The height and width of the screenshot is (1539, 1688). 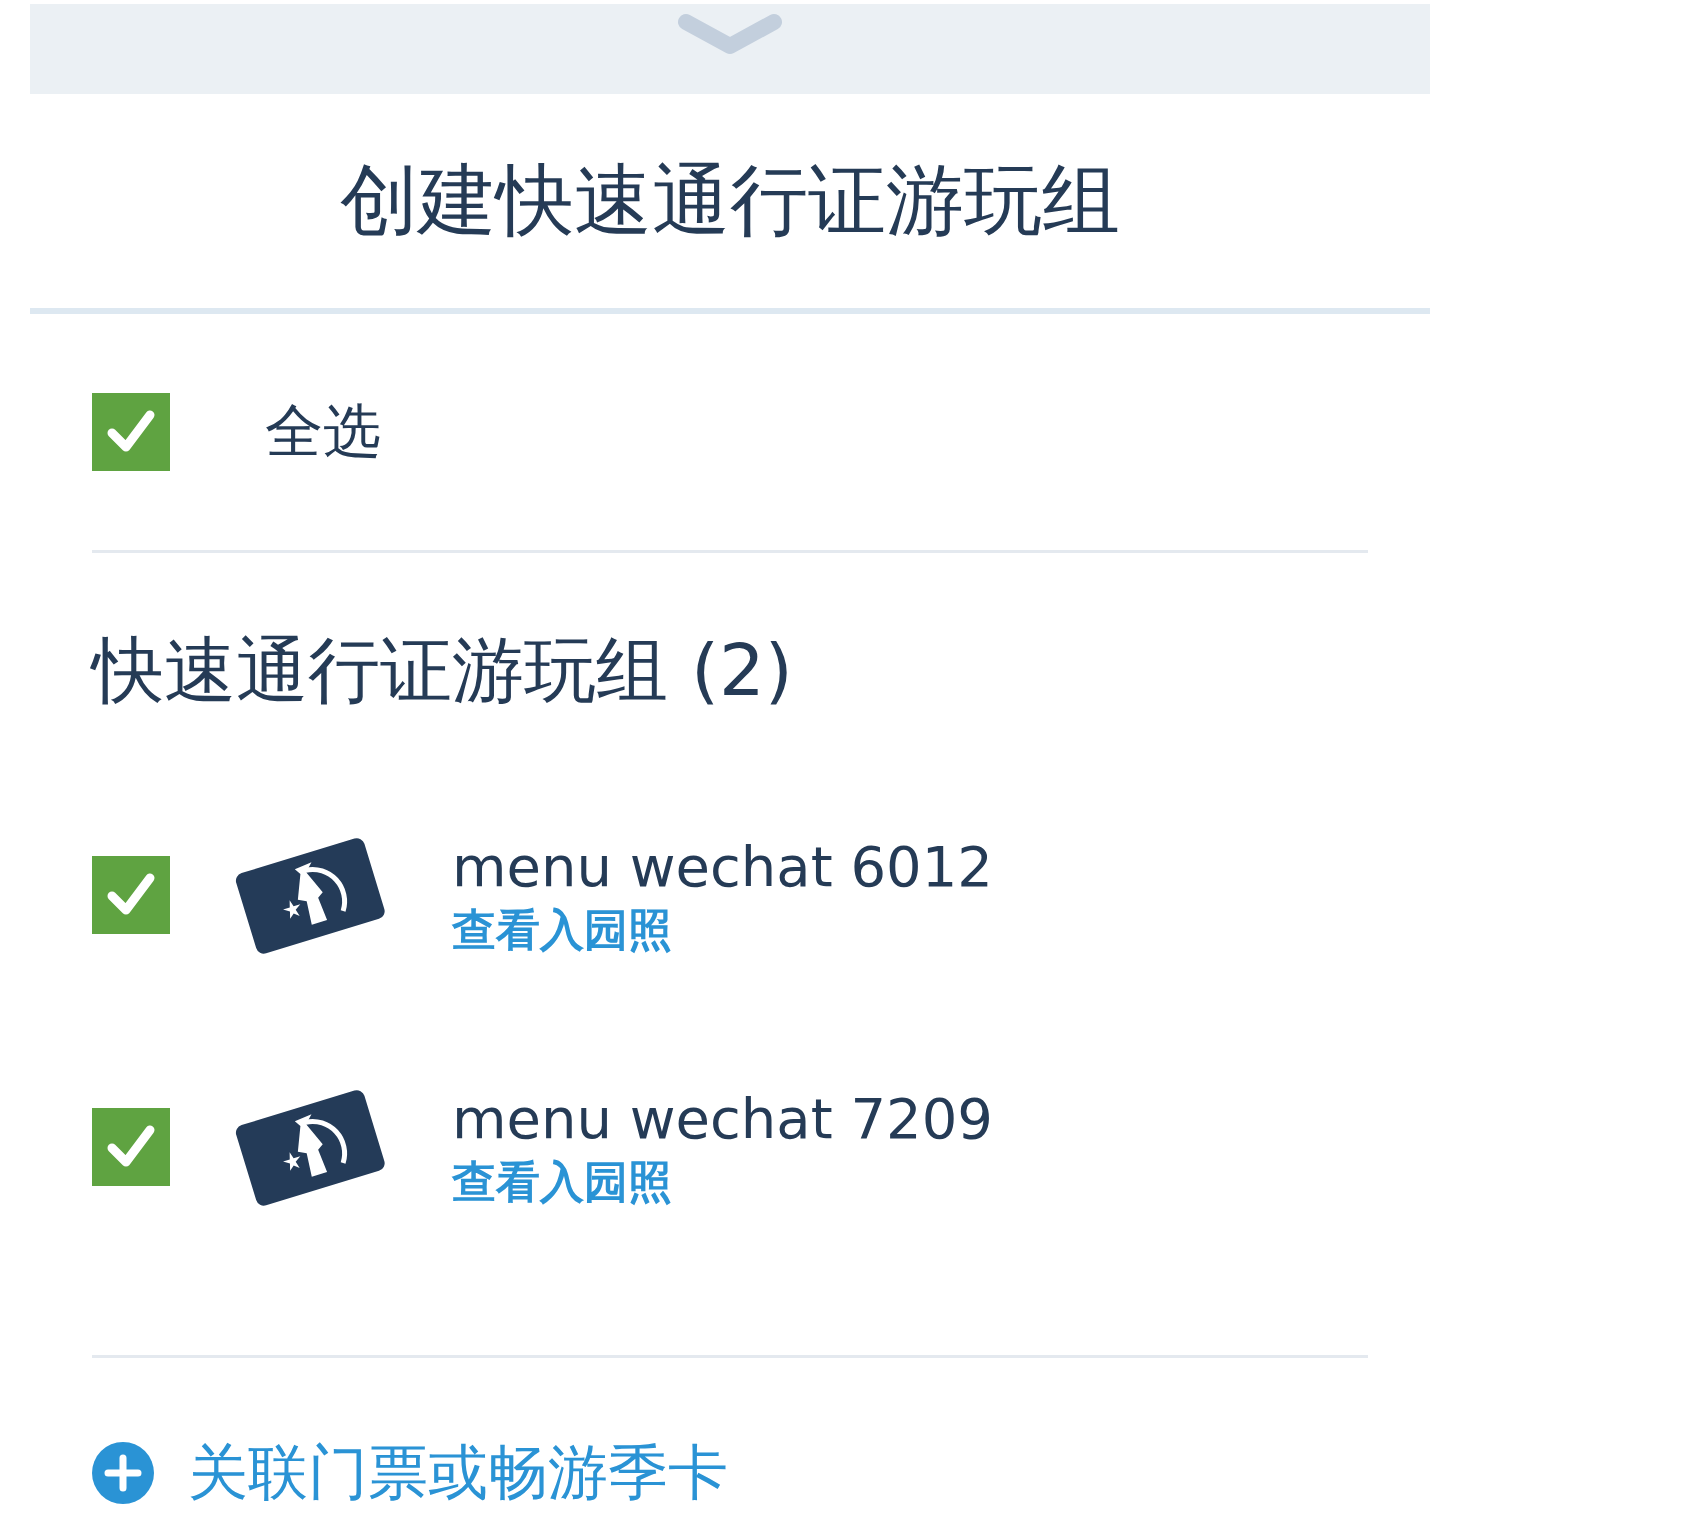 I want to click on member-name: menu wechat 7209, so click(x=722, y=1119).